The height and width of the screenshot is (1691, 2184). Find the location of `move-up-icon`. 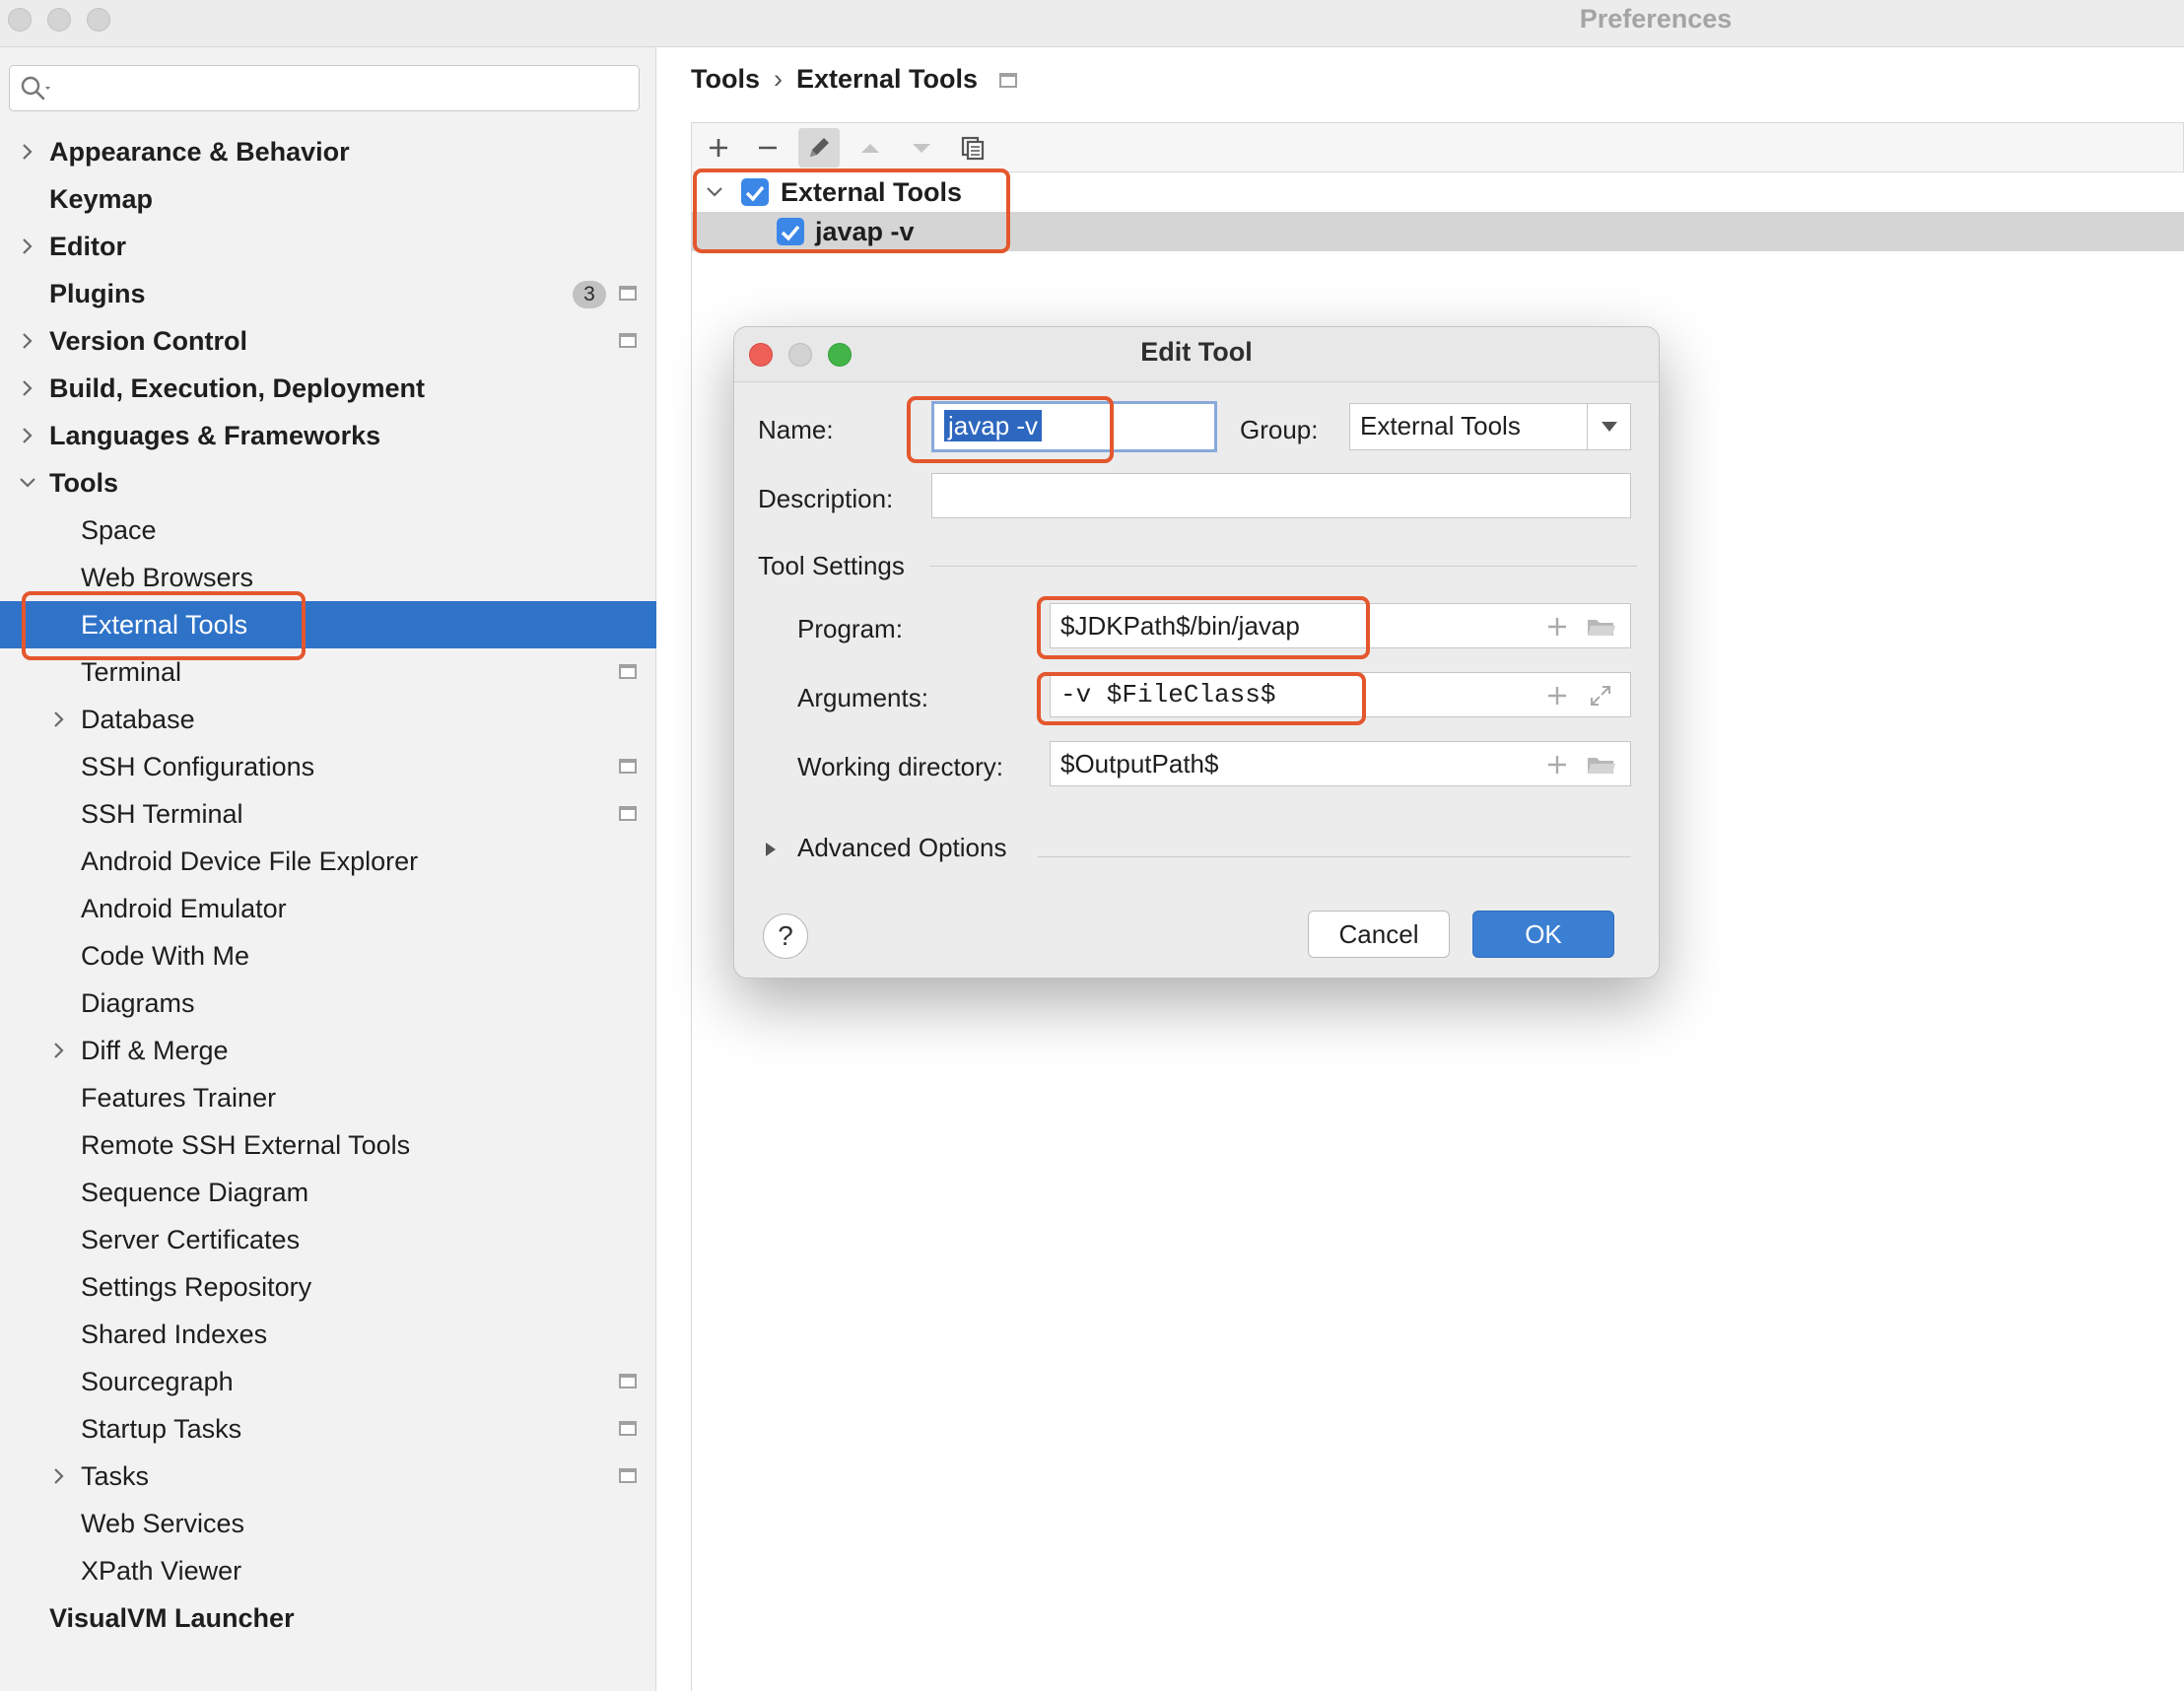

move-up-icon is located at coordinates (870, 148).